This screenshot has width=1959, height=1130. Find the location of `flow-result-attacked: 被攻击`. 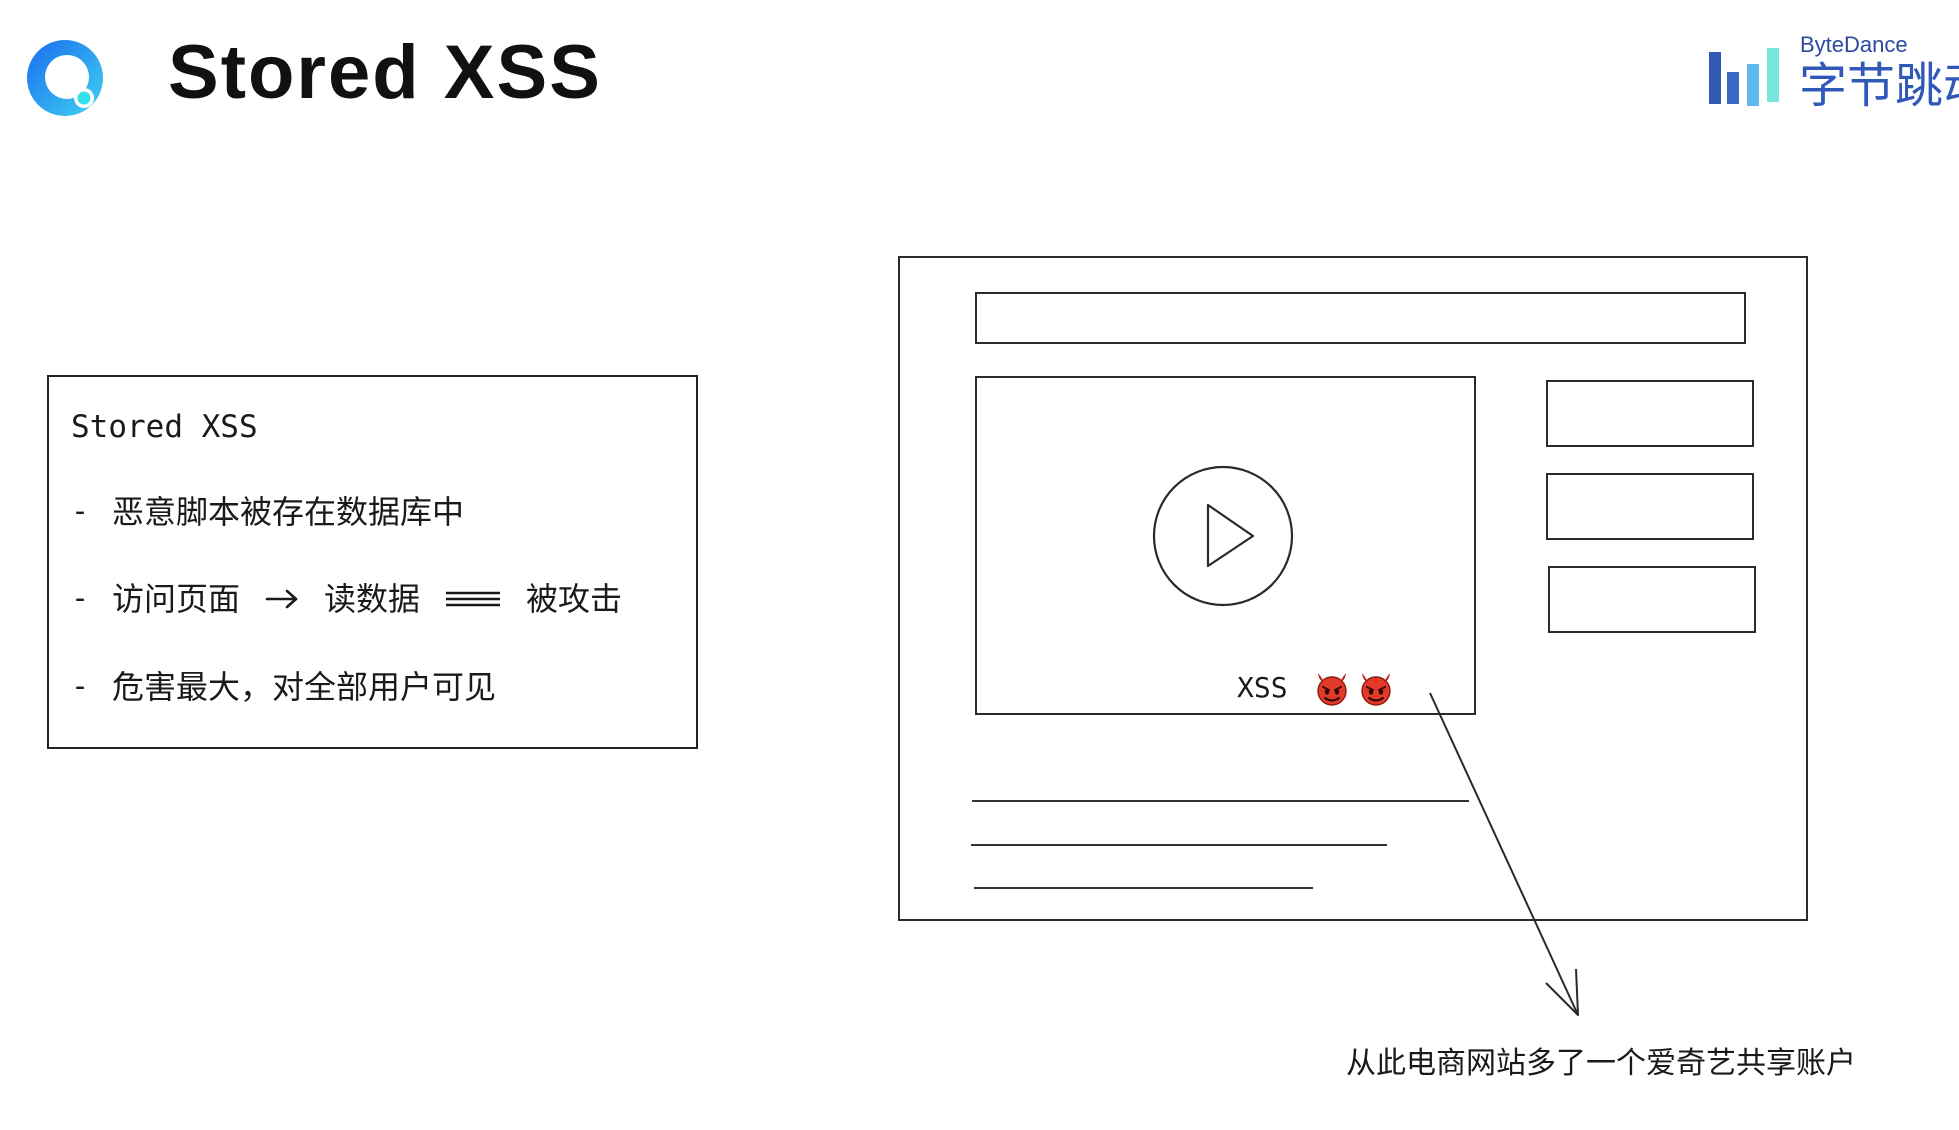

flow-result-attacked: 被攻击 is located at coordinates (574, 599).